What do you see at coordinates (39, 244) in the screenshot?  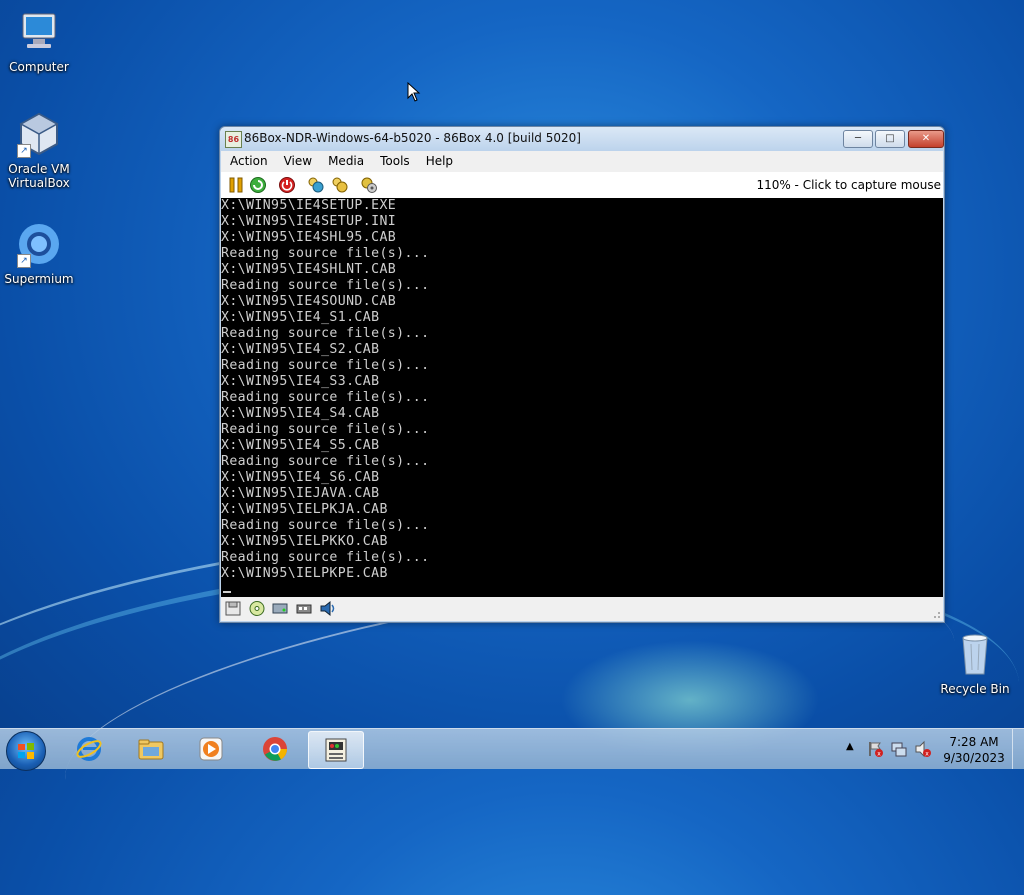 I see `supermium-icon: ↗` at bounding box center [39, 244].